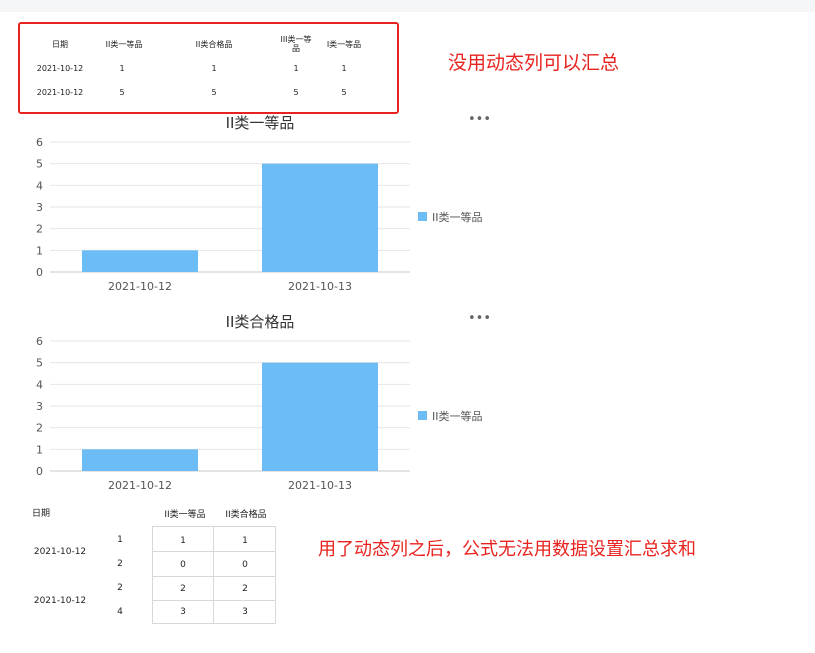  Describe the element at coordinates (344, 44) in the screenshot. I see `header-col4: I类一等品` at that location.